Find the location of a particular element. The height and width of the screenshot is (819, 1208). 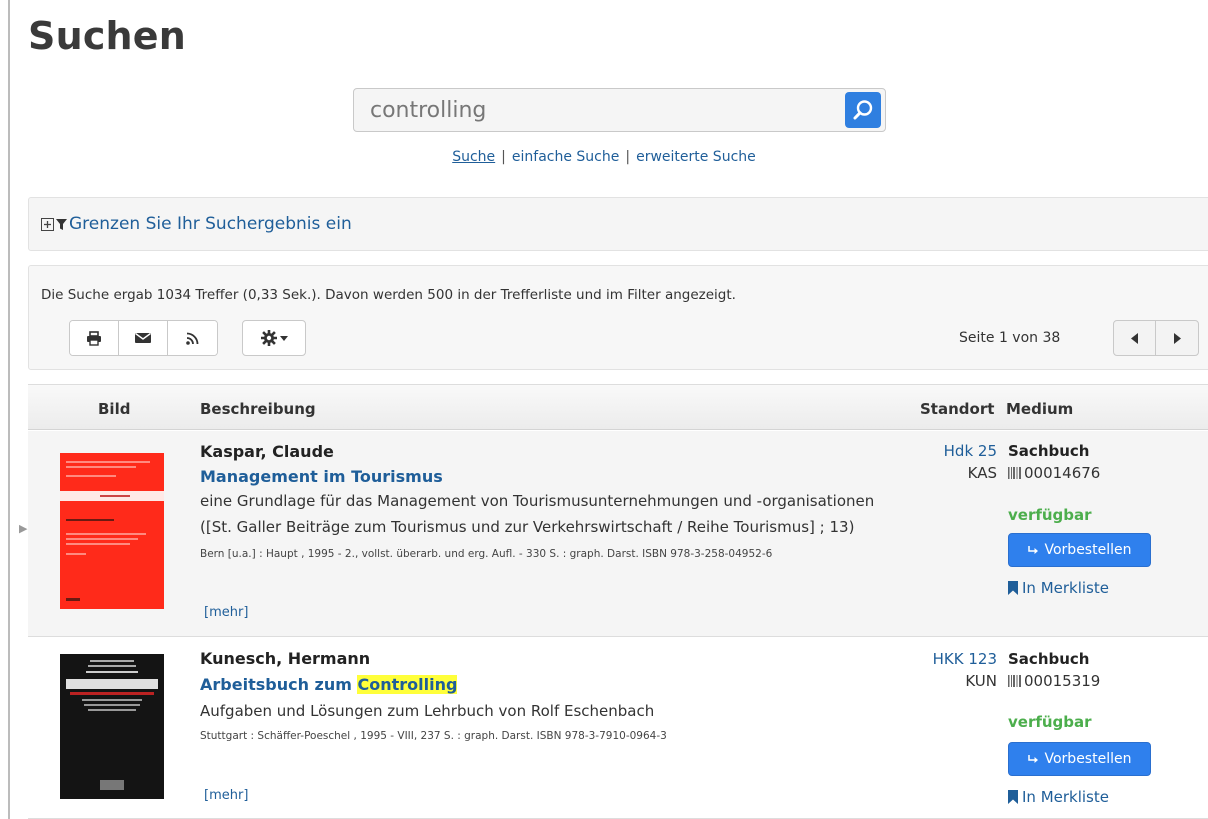

rss-icon is located at coordinates (192, 338).